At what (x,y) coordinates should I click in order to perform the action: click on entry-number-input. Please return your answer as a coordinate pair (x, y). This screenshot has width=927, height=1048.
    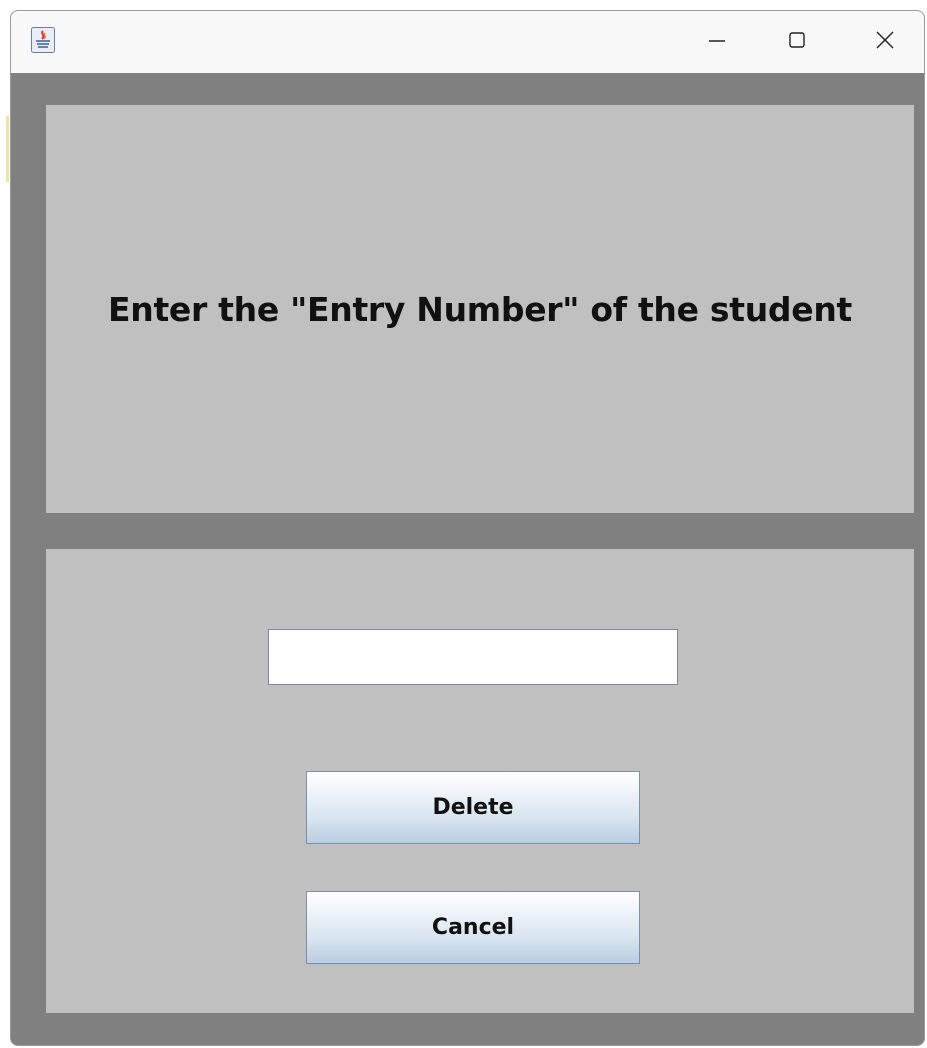
    Looking at the image, I should click on (473, 657).